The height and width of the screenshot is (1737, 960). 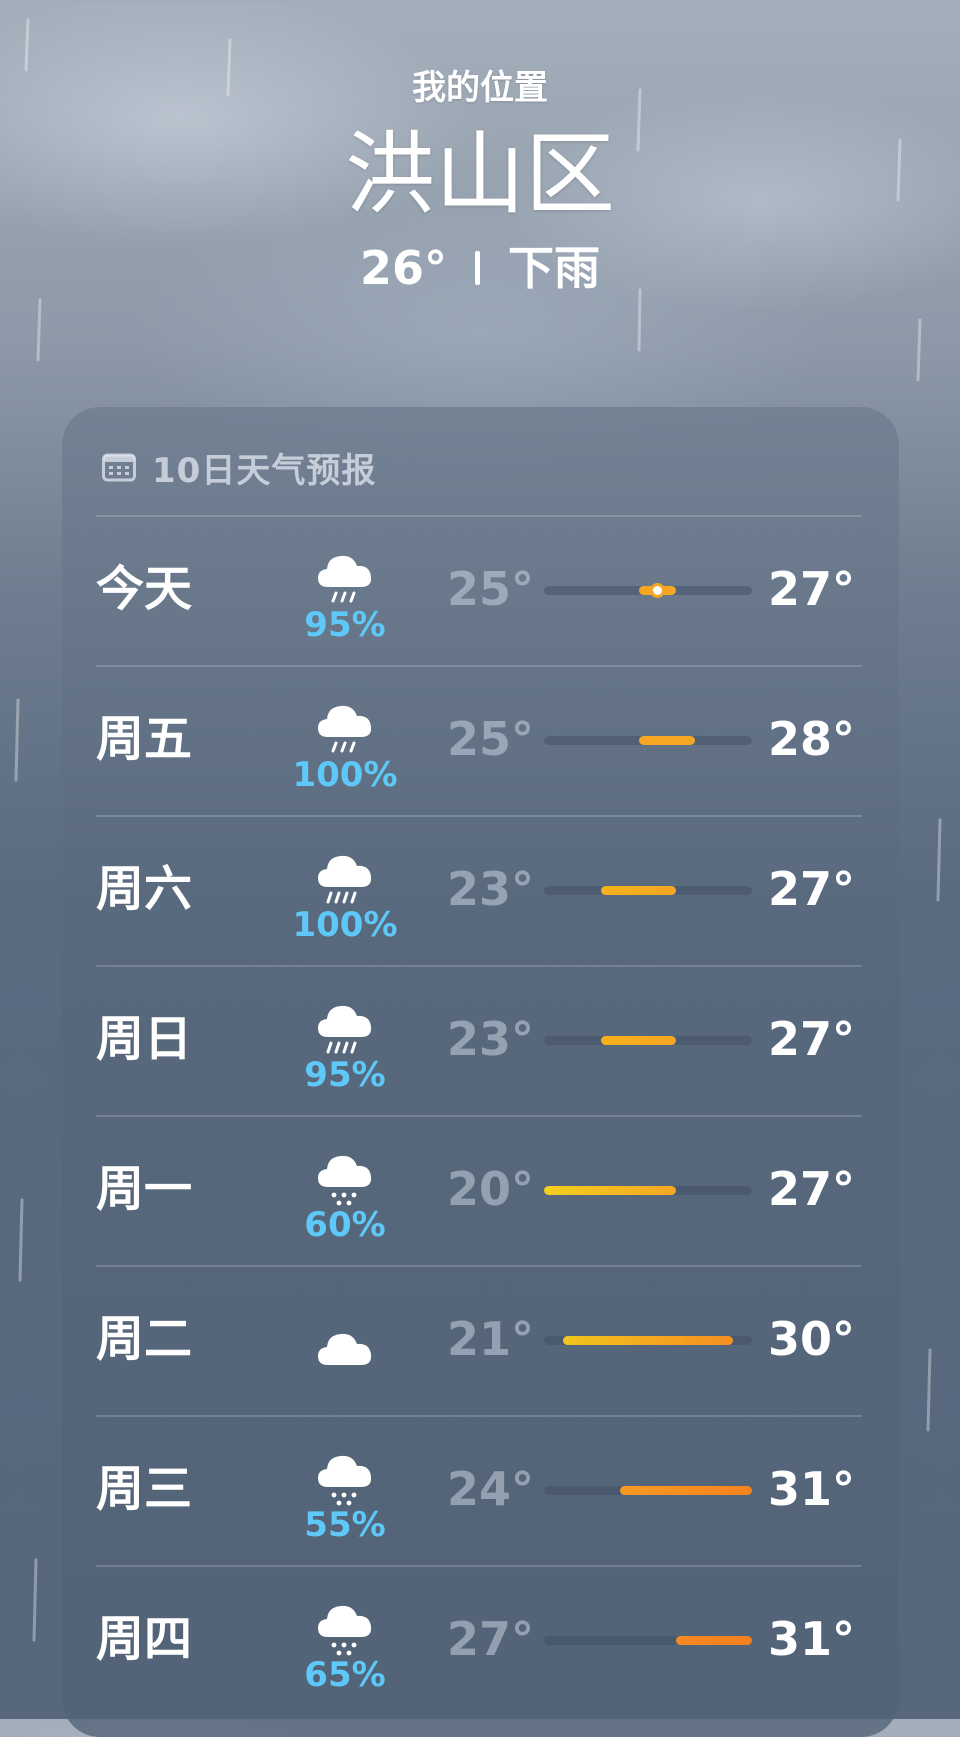 What do you see at coordinates (812, 1339) in the screenshot?
I see `high-temp: 30°` at bounding box center [812, 1339].